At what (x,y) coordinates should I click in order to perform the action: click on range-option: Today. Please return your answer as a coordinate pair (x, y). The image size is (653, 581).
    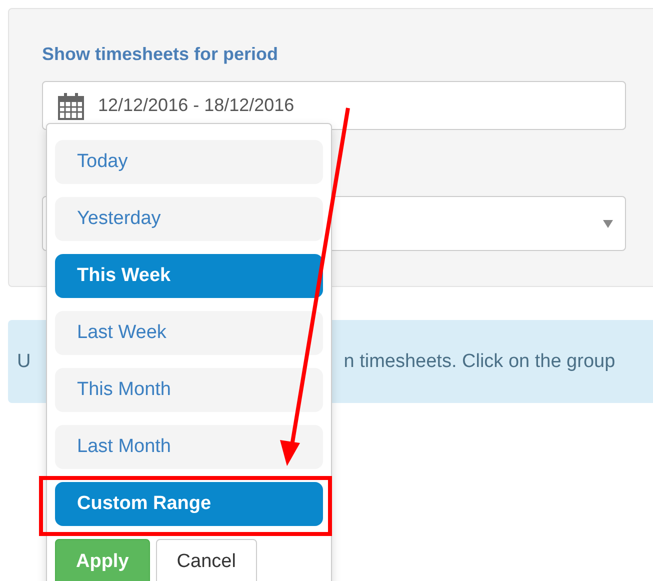
    Looking at the image, I should click on (189, 162).